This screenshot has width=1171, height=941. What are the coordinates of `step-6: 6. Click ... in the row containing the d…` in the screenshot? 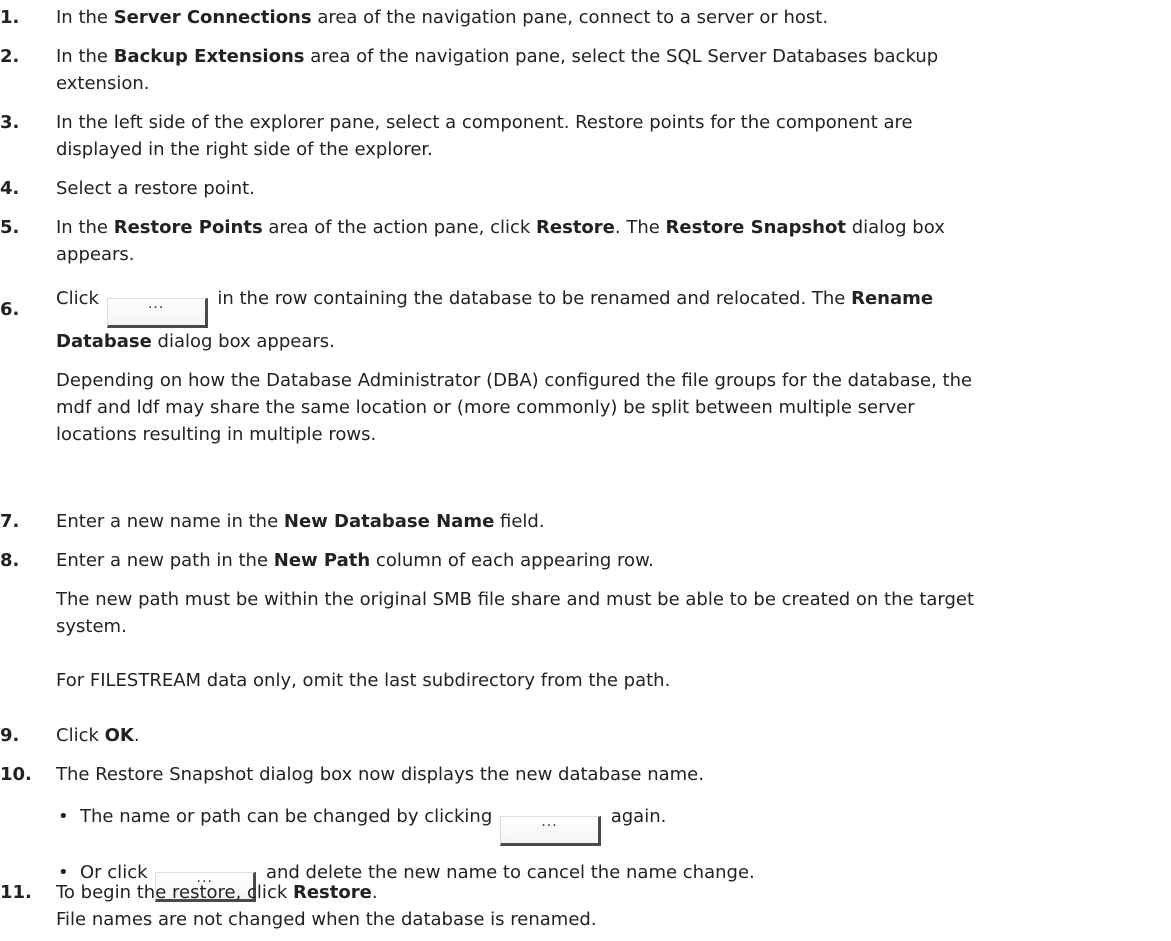 It's located at (488, 365).